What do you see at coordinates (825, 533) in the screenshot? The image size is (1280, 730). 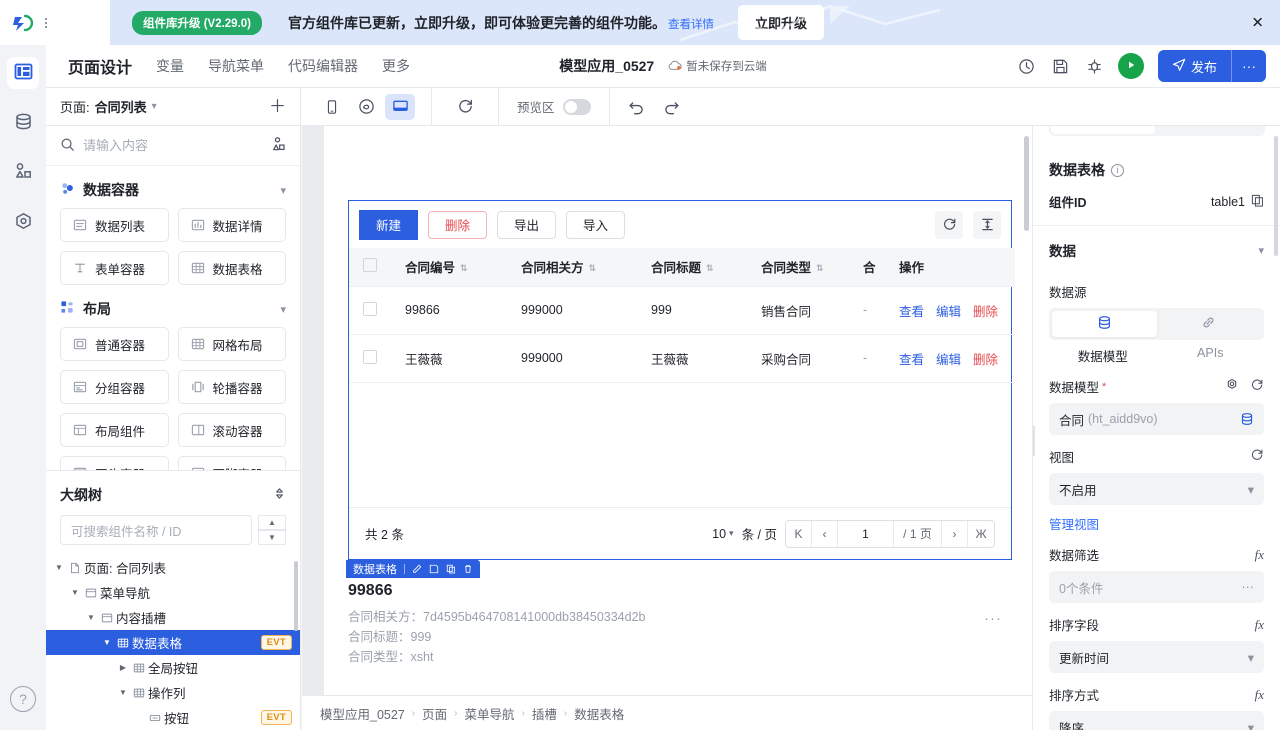 I see `prev-page-button: ‹` at bounding box center [825, 533].